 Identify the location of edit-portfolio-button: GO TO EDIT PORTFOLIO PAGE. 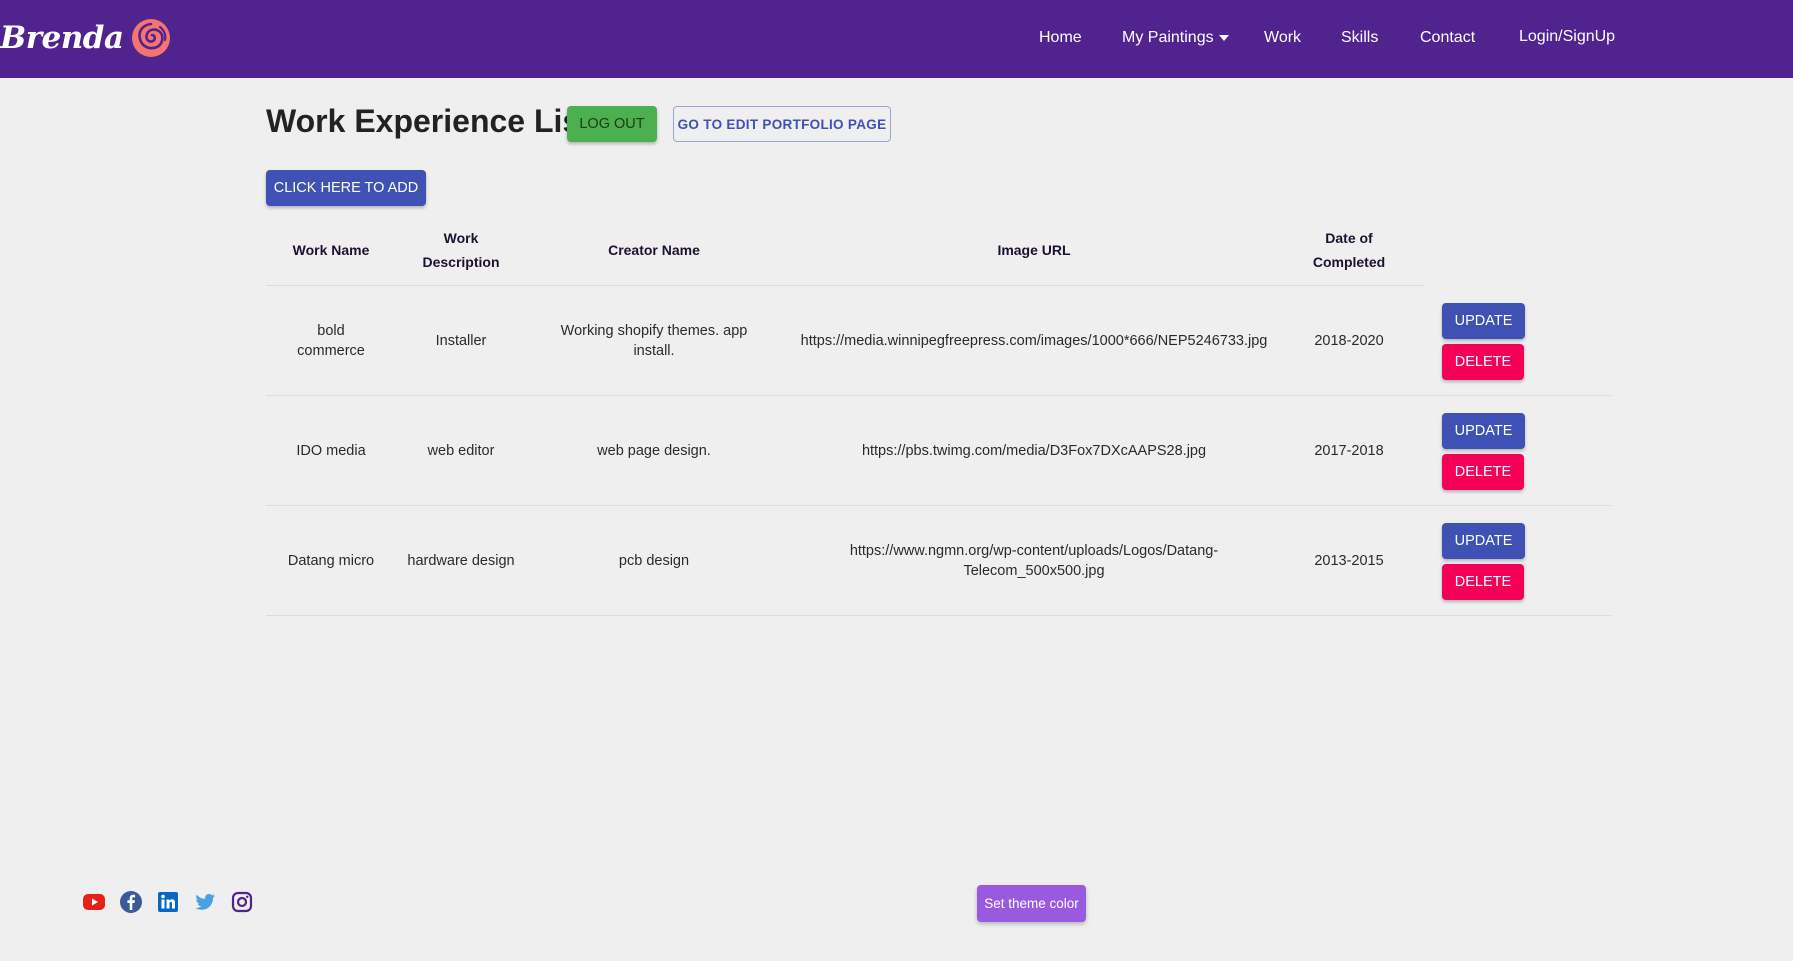
(782, 124).